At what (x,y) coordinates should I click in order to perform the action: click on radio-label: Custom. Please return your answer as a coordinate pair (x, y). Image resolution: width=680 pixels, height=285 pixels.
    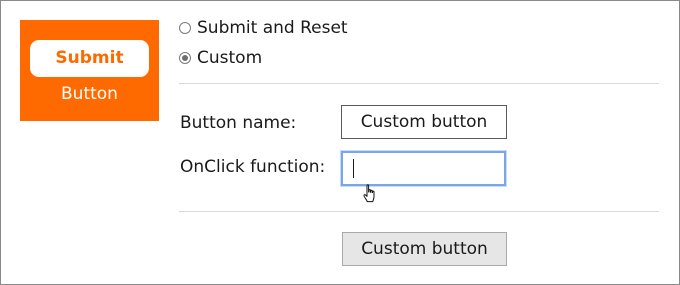
    Looking at the image, I should click on (230, 58).